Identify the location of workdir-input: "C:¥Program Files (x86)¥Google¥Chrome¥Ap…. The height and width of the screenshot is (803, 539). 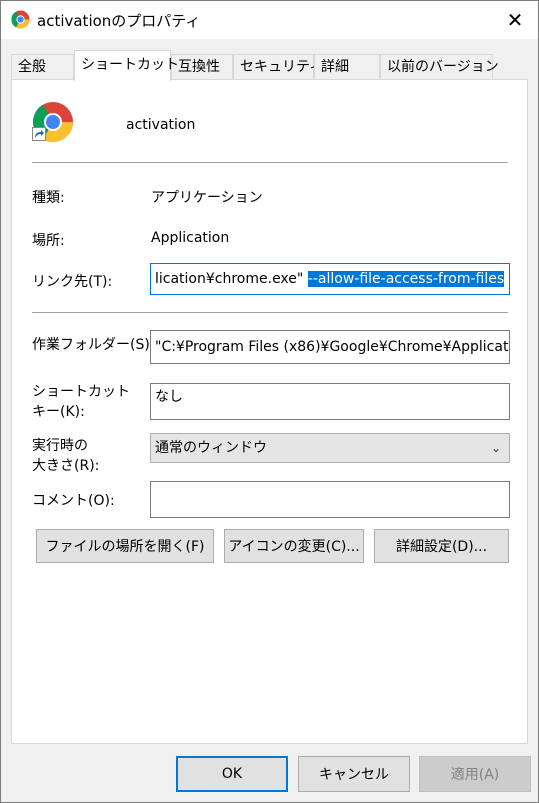
(330, 347).